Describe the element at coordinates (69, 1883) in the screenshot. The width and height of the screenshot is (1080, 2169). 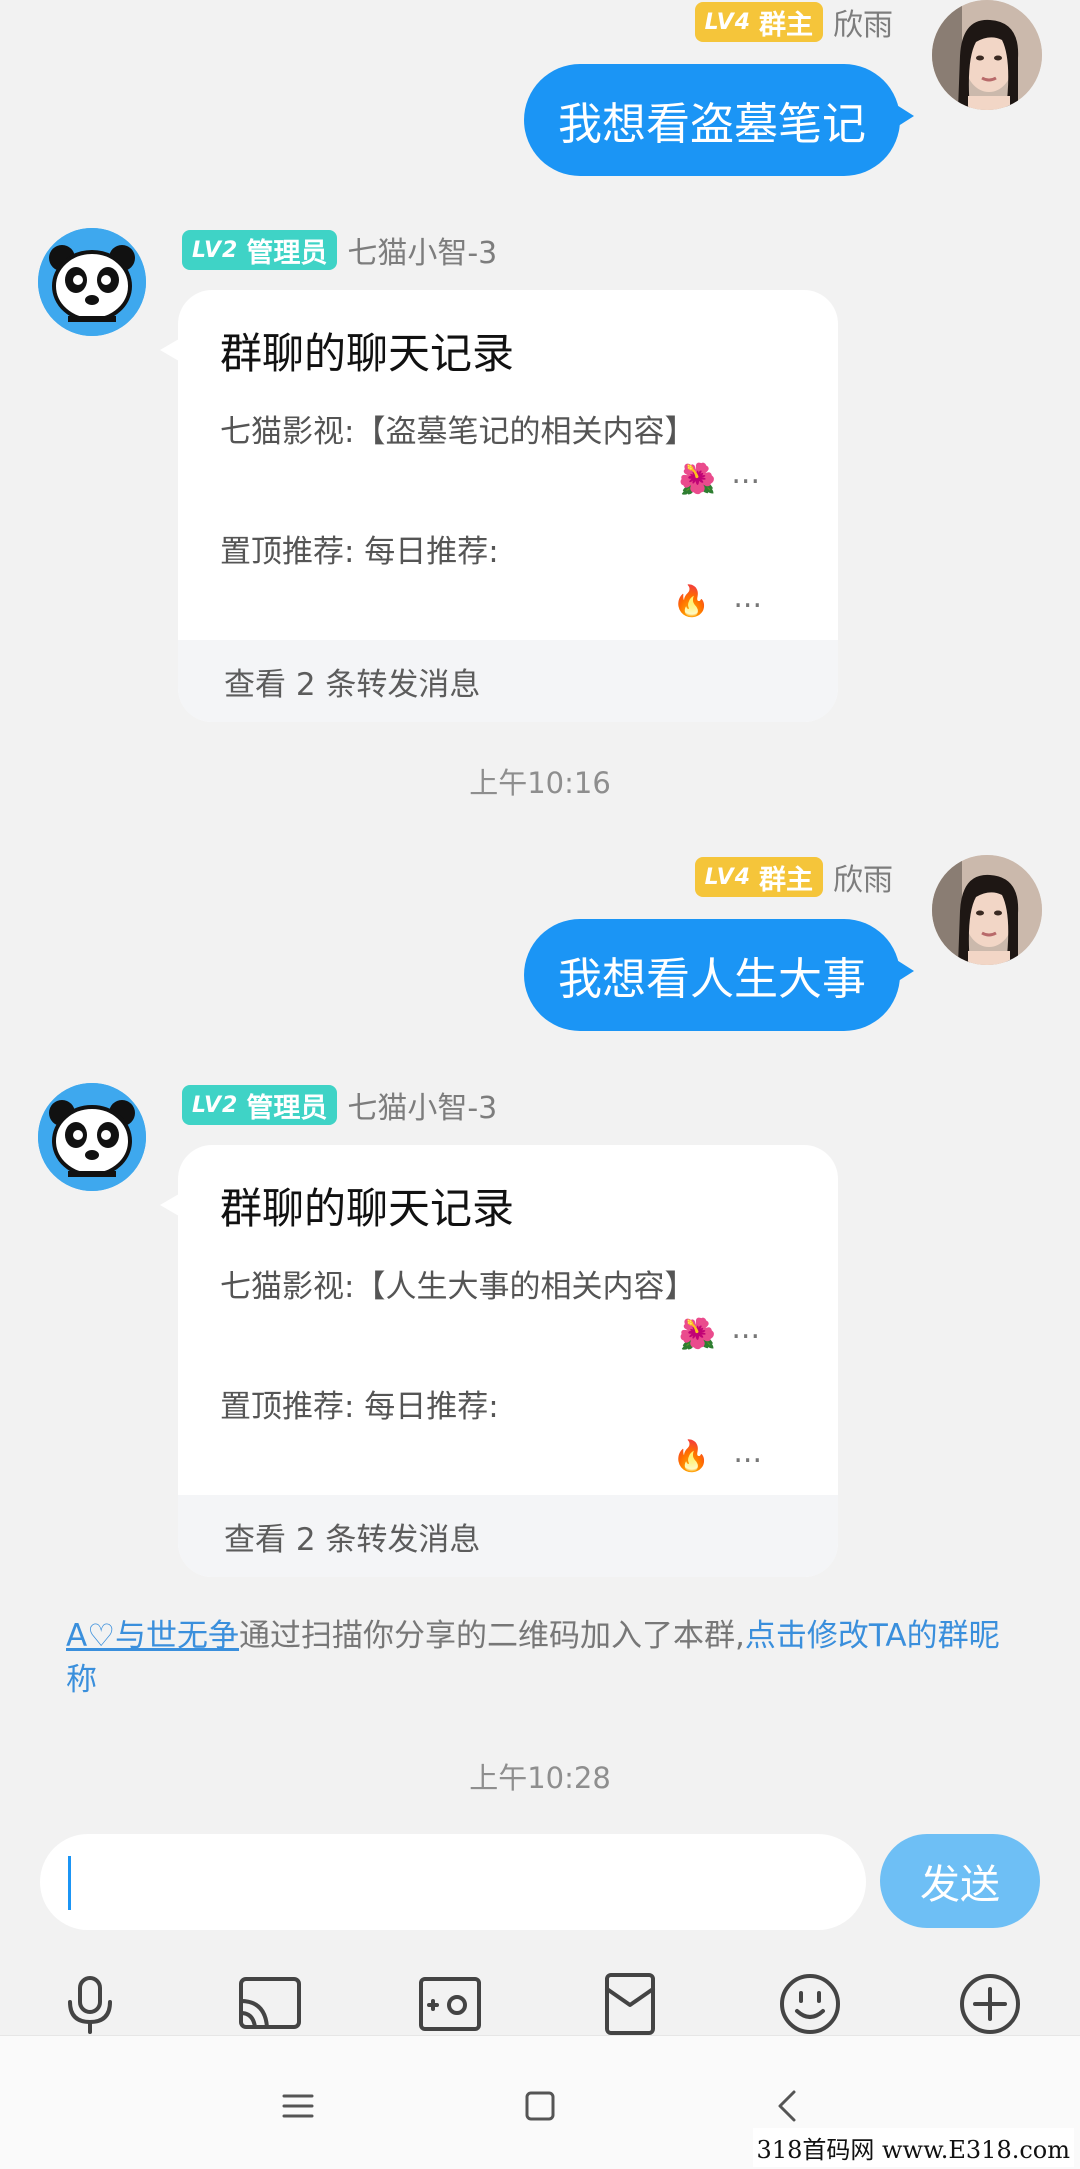
I see `text-caret` at that location.